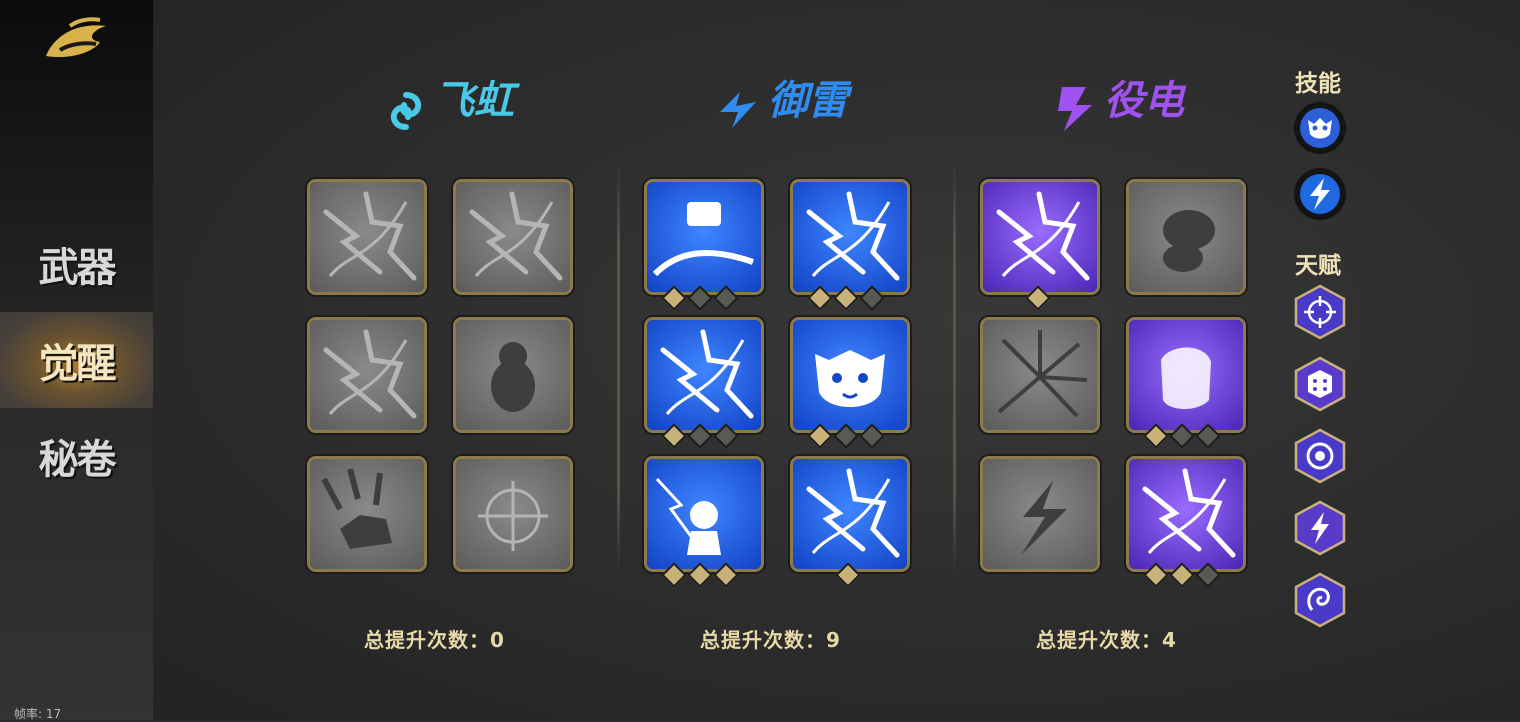  I want to click on total-upgrades-yulei: 总提升次数：9, so click(770, 640).